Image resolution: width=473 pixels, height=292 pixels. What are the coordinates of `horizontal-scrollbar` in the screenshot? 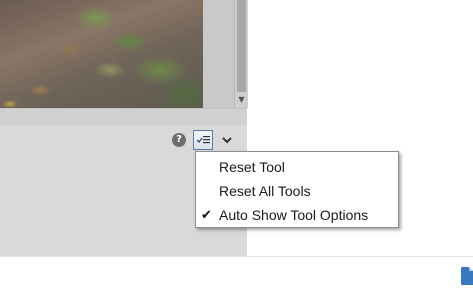 It's located at (123, 116).